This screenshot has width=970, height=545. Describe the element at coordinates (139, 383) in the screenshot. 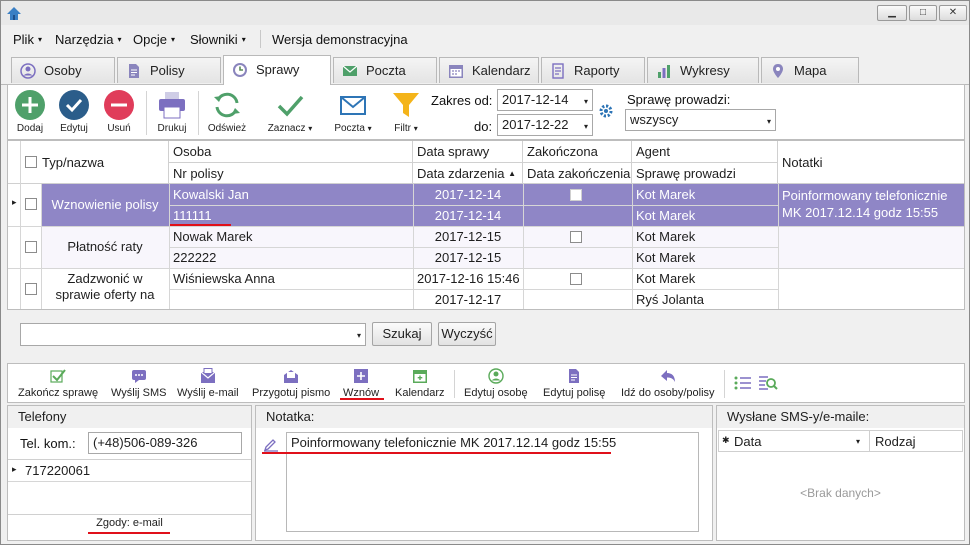

I see `send-sms-button: Wyślij SMS` at that location.